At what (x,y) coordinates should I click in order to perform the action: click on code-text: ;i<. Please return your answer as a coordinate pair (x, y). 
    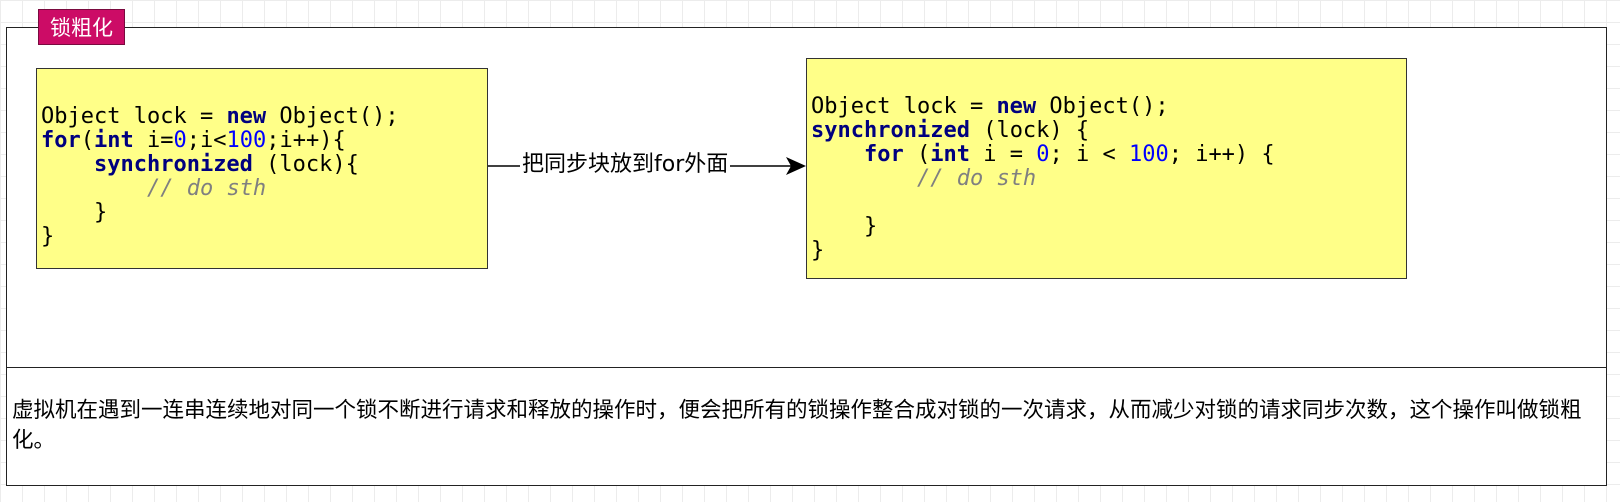
    Looking at the image, I should click on (206, 140).